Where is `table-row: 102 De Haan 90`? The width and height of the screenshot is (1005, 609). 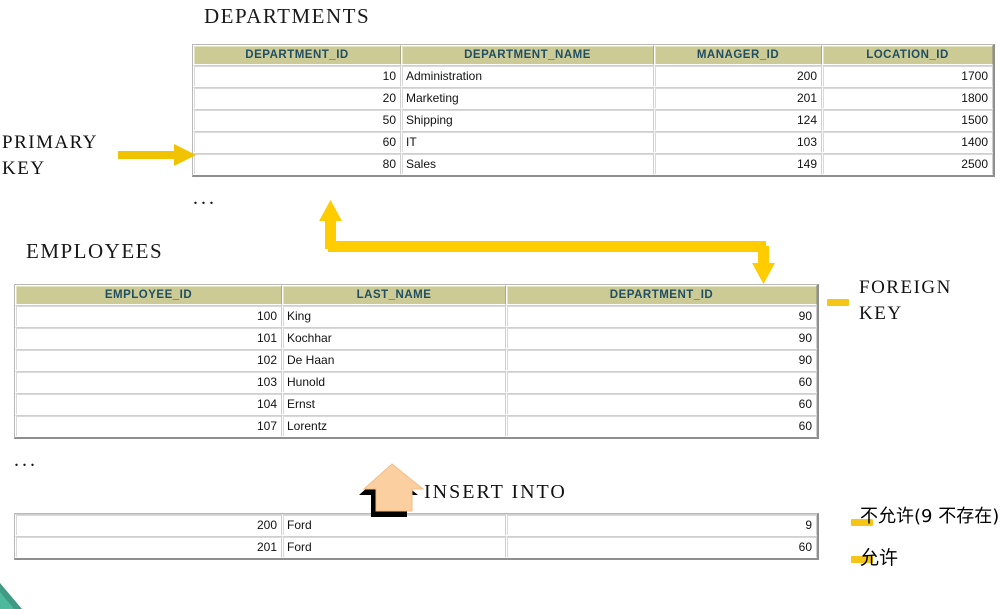
table-row: 102 De Haan 90 is located at coordinates (416, 360).